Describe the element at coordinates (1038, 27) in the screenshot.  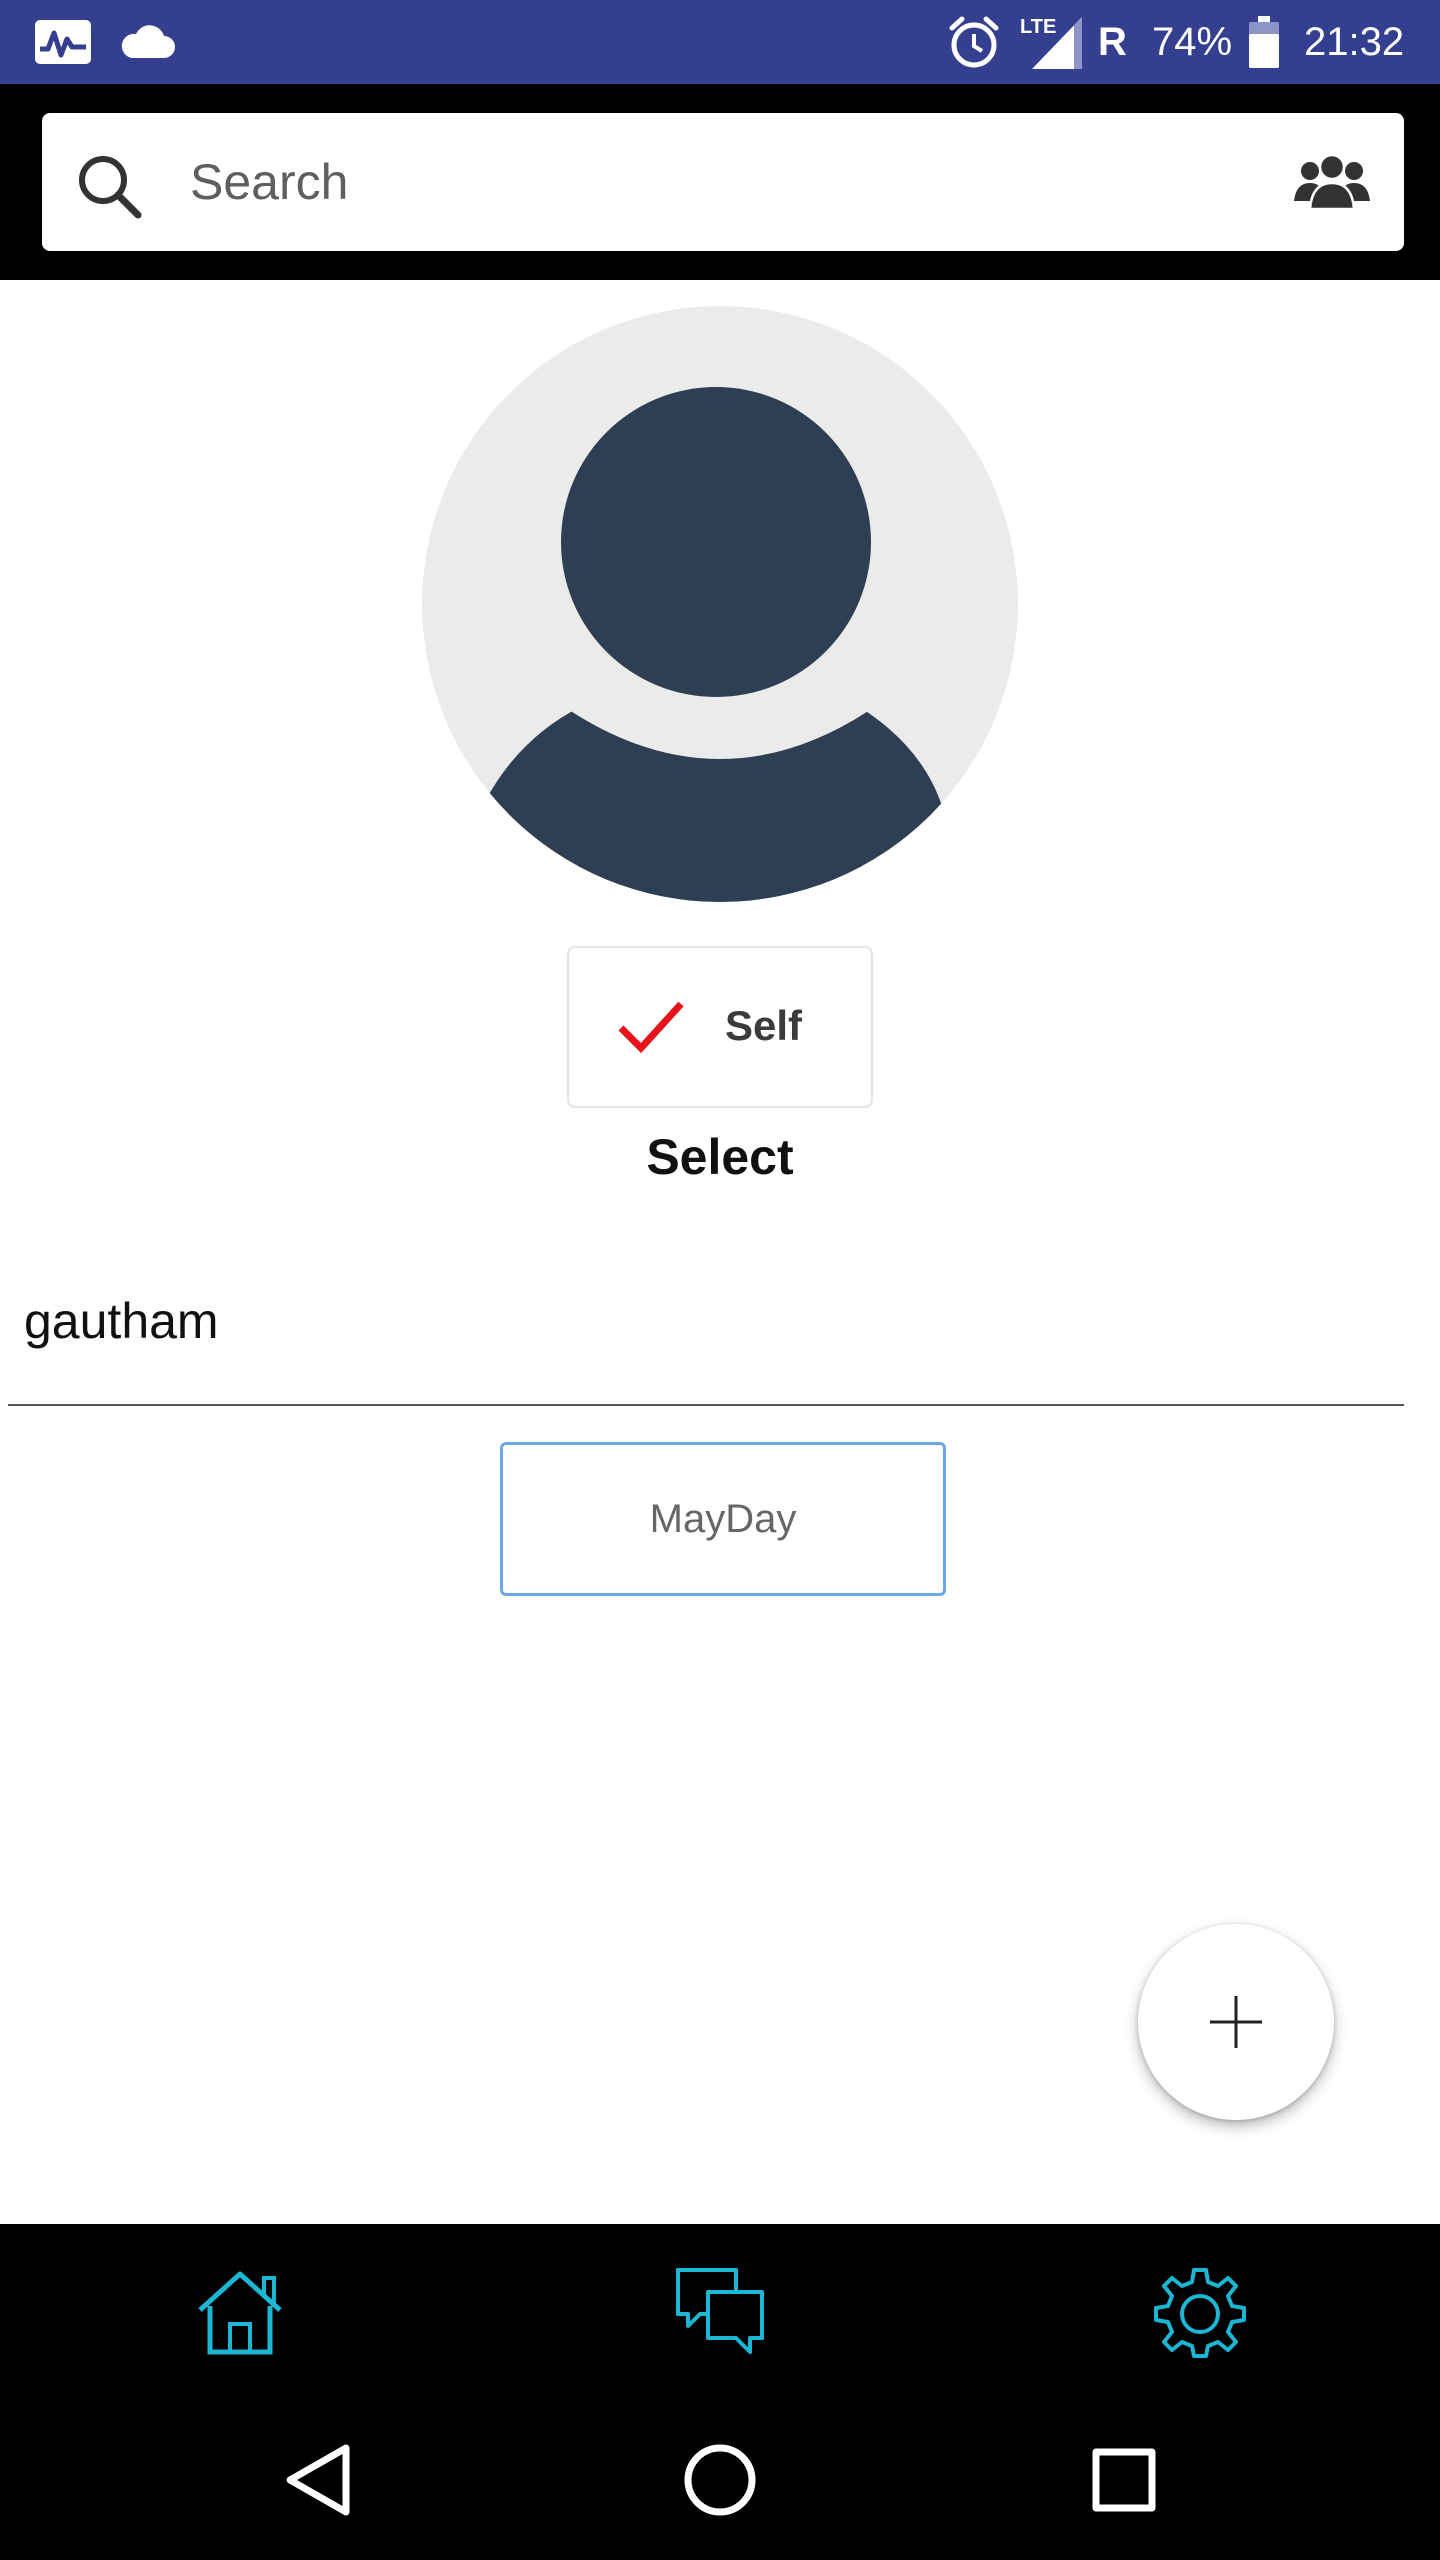
I see `svg-text: LTE` at that location.